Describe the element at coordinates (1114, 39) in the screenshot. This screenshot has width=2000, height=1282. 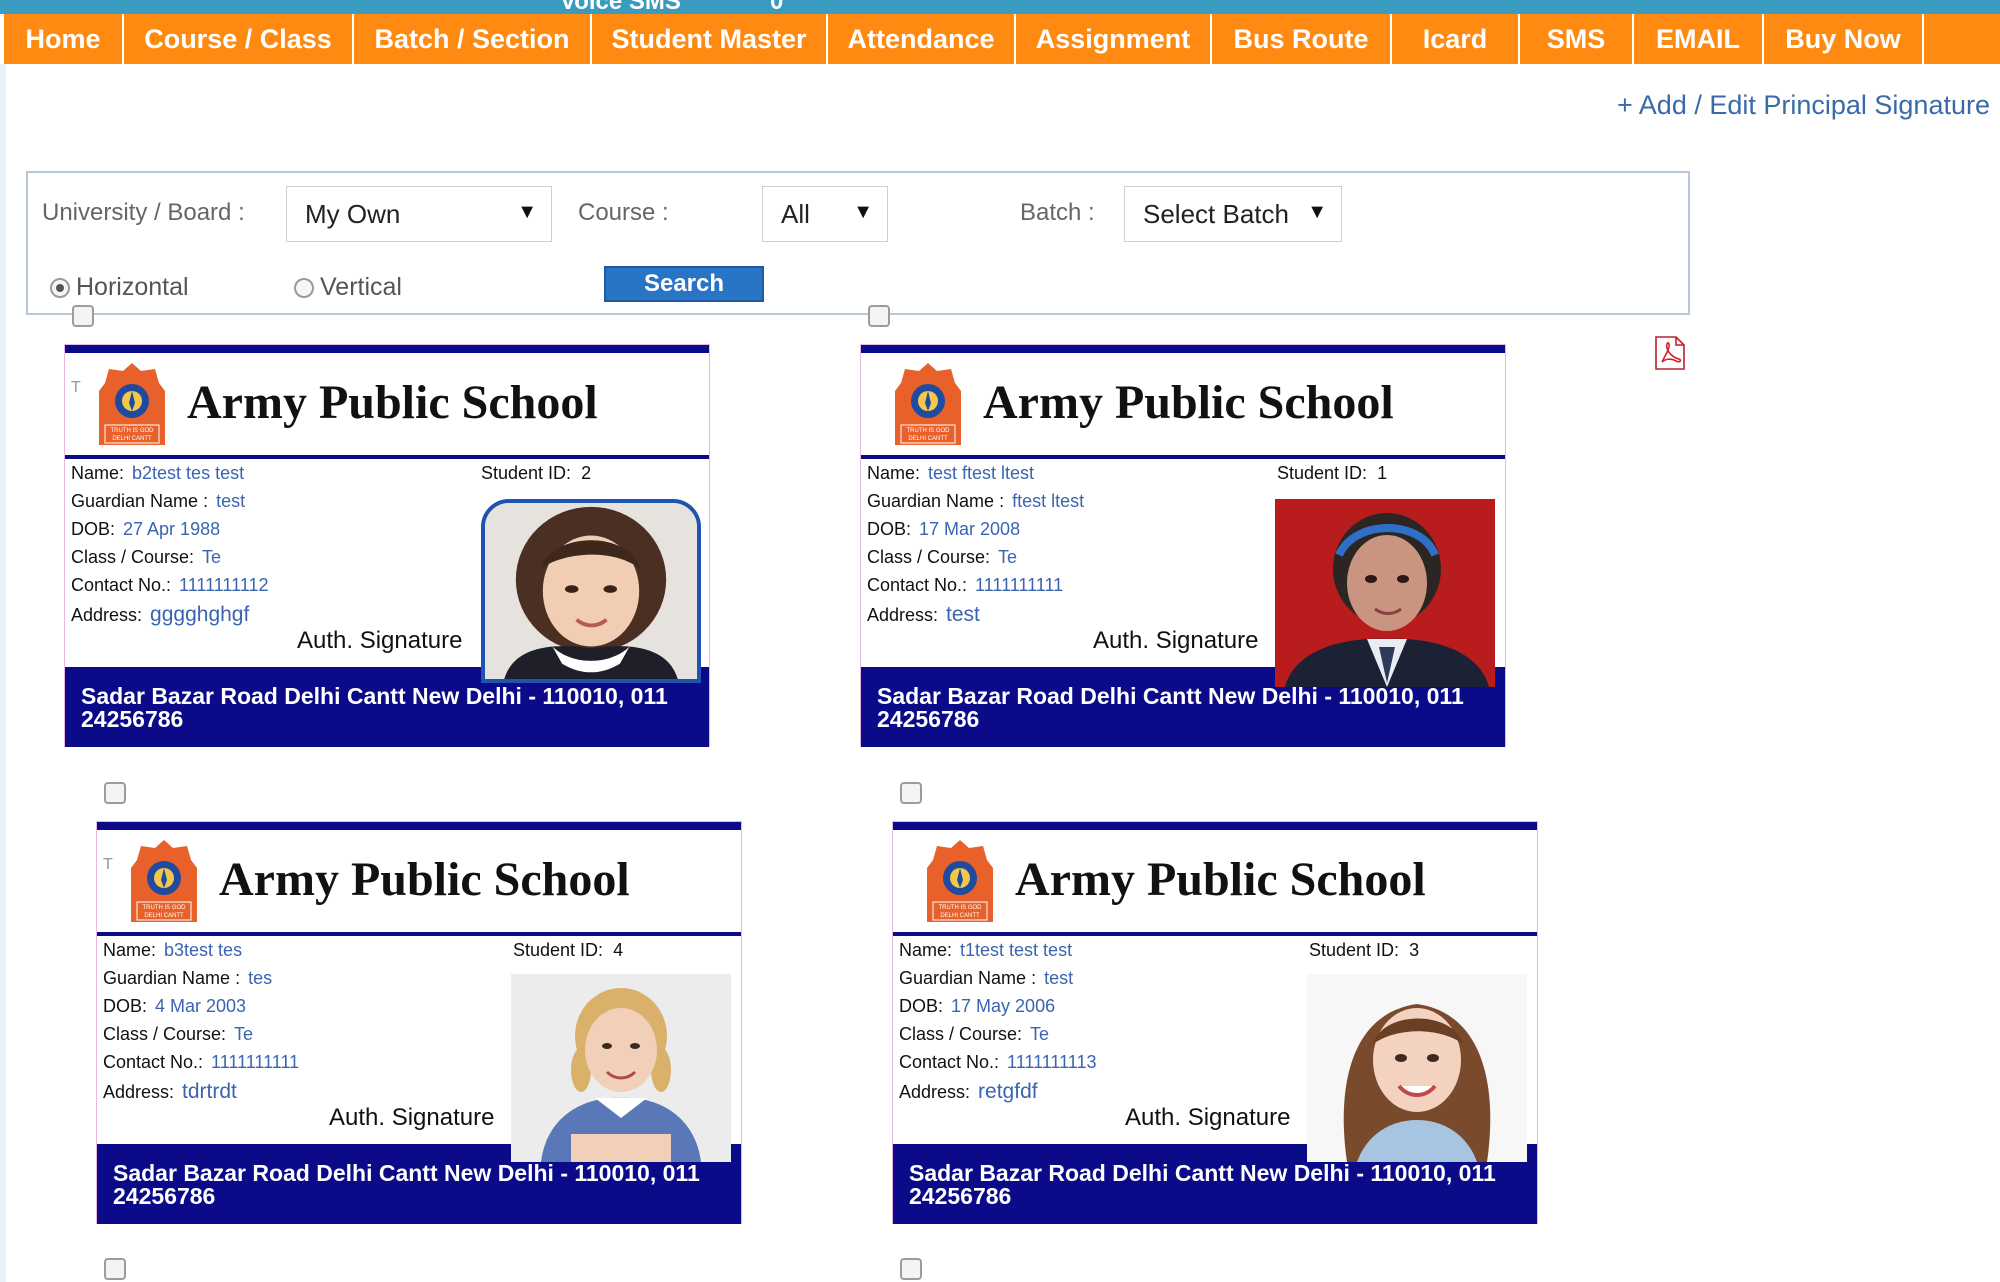
I see `nav-assignment: Assignment` at that location.